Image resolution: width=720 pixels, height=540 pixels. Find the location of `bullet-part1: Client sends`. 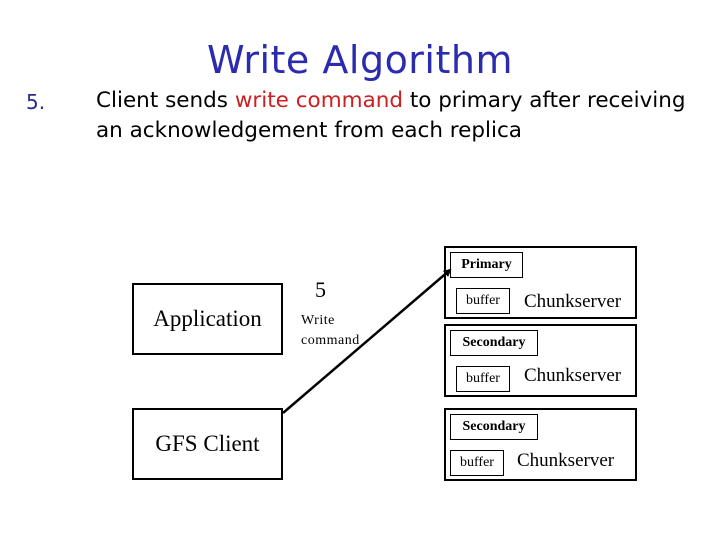

bullet-part1: Client sends is located at coordinates (165, 100).